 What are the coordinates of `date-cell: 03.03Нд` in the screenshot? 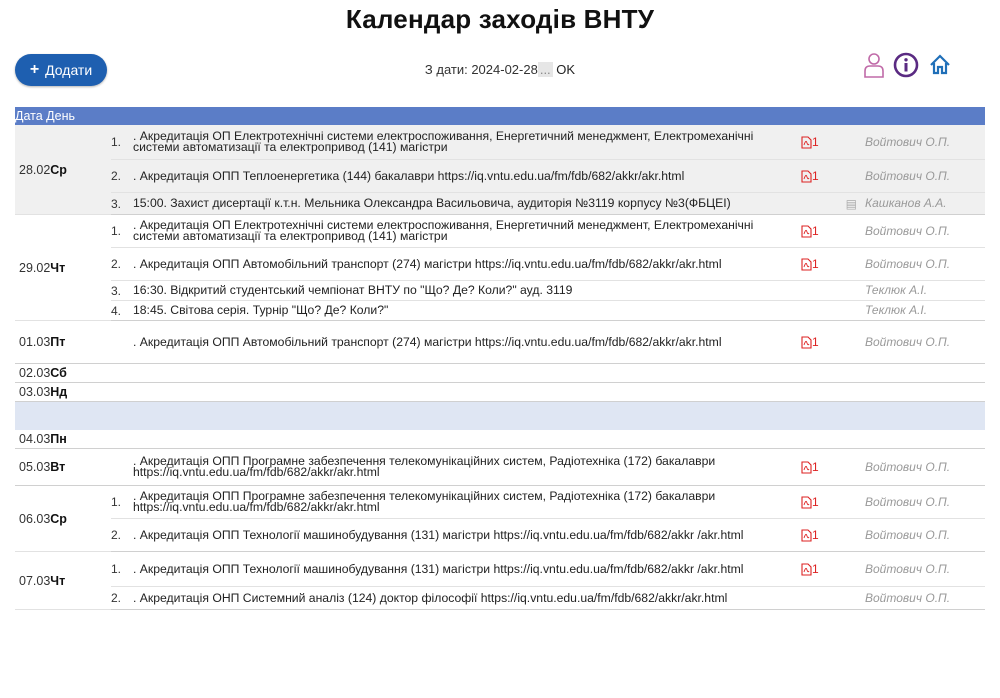 It's located at (63, 392).